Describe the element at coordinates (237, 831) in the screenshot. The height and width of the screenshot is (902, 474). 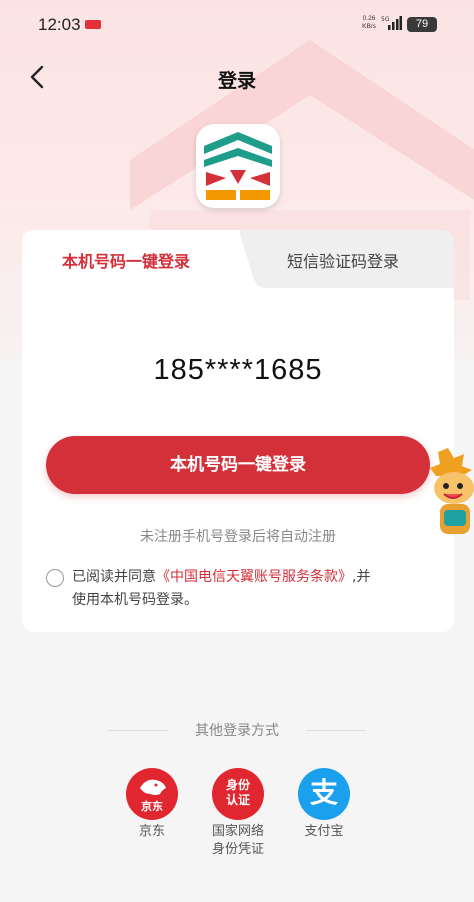
I see `national-id-label-line-1: 国家网络` at that location.